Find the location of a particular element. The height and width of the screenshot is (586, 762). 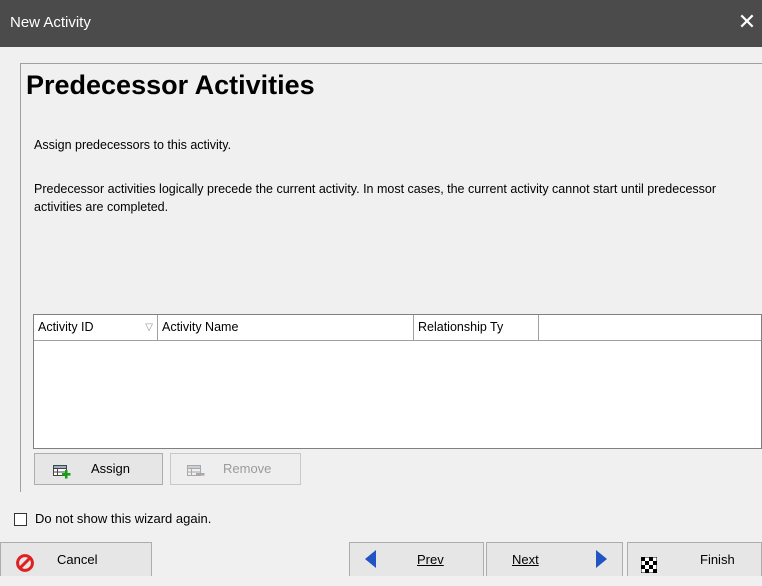

next-button: Next is located at coordinates (554, 559).